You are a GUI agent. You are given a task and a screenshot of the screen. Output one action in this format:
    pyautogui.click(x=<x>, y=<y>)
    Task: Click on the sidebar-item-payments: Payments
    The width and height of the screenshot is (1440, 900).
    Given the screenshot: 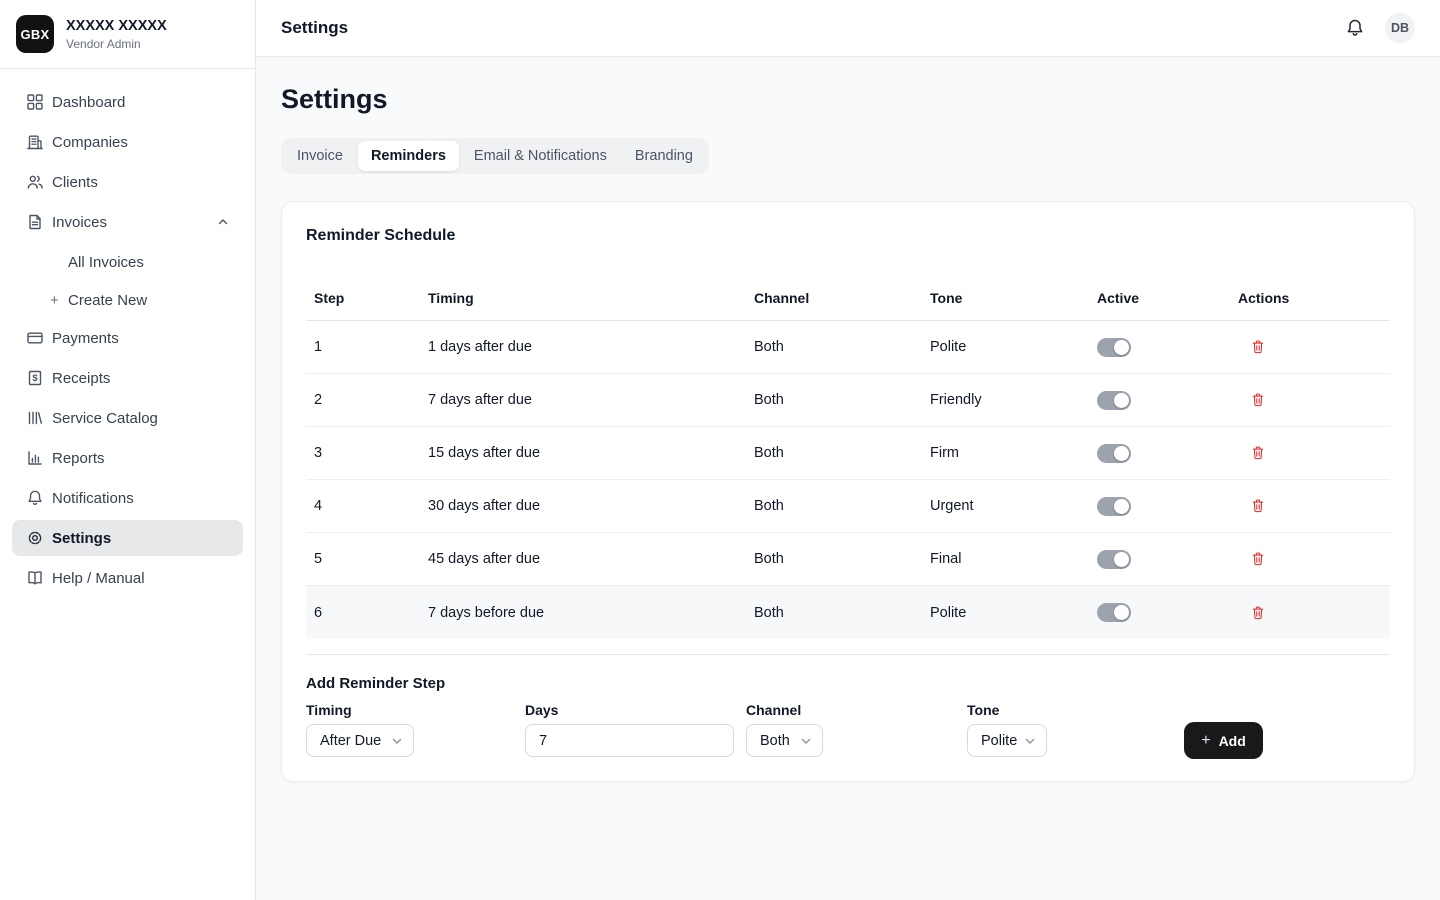 What is the action you would take?
    pyautogui.click(x=127, y=338)
    